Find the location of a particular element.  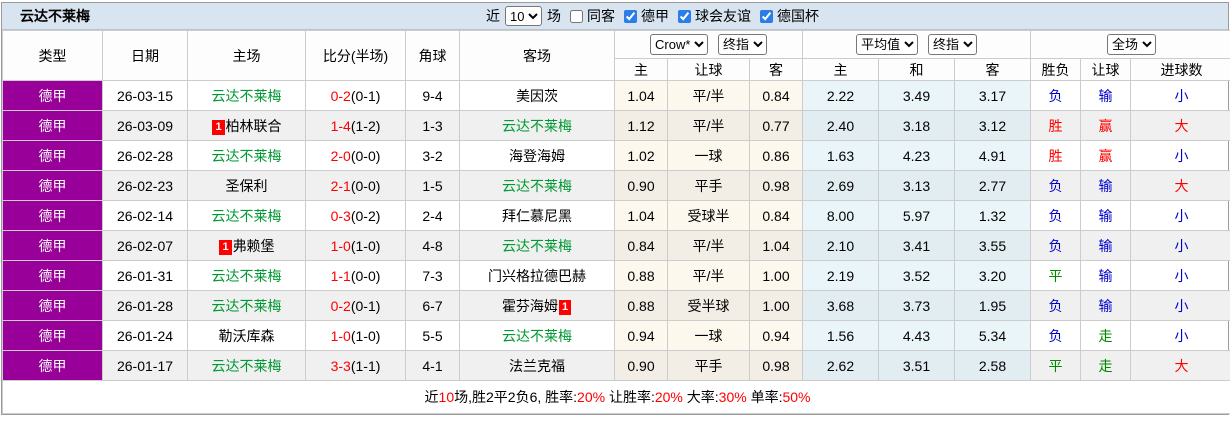

crow-home-odds: 1.02 is located at coordinates (641, 156).